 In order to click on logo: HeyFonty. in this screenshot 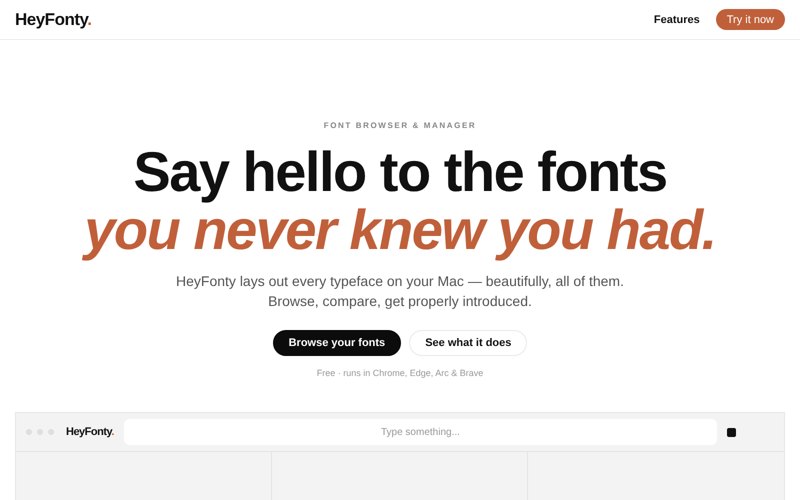, I will do `click(53, 20)`.